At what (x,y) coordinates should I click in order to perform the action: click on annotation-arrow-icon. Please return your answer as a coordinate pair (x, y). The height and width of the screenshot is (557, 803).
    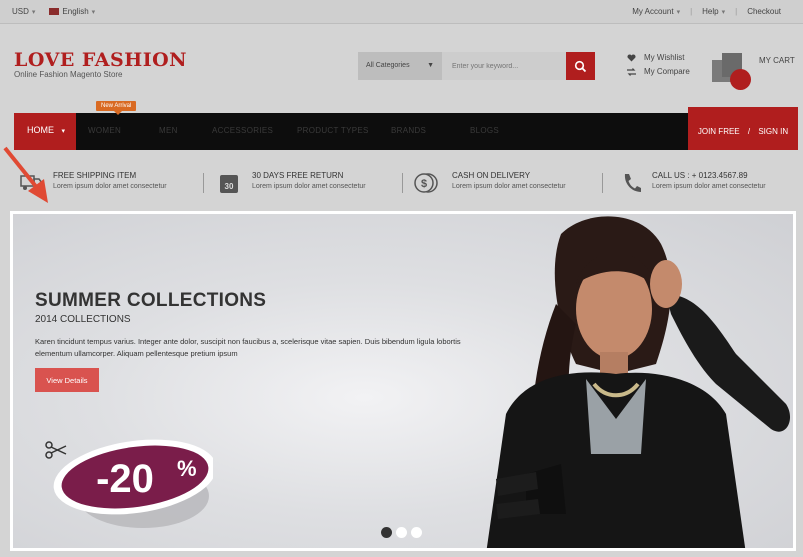
    Looking at the image, I should click on (25, 174).